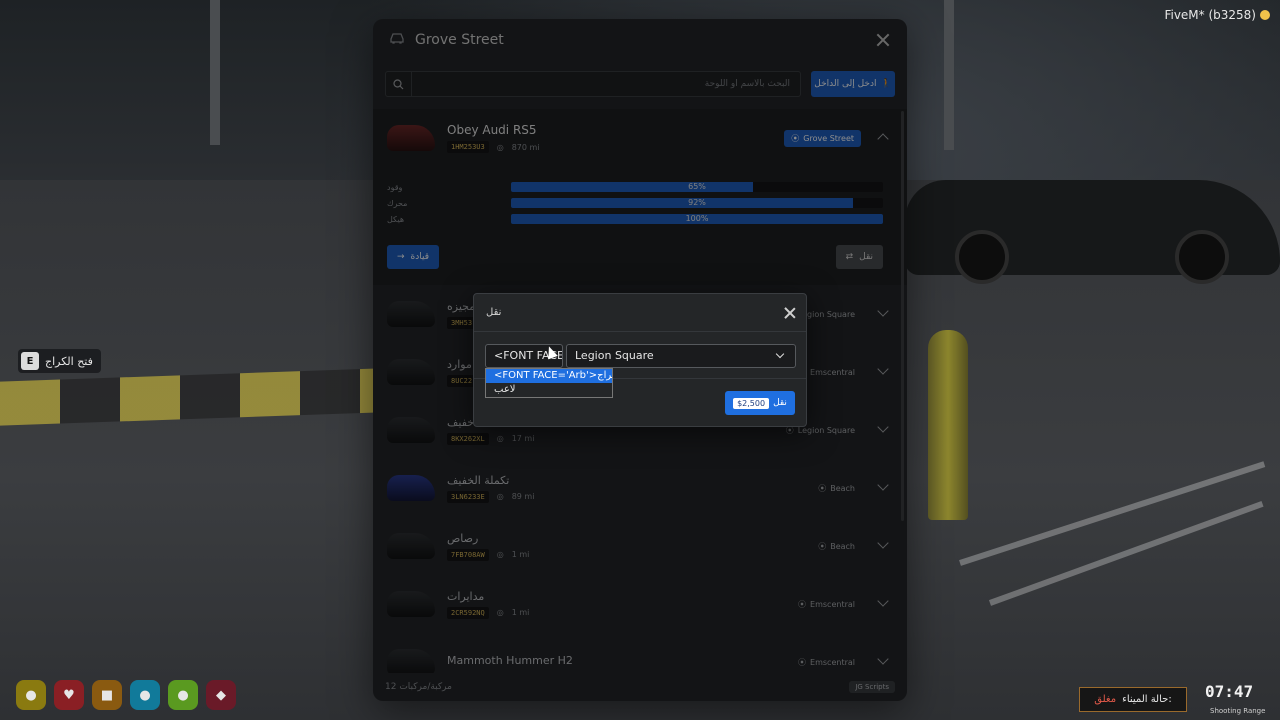 The height and width of the screenshot is (720, 1280). Describe the element at coordinates (31, 695) in the screenshot. I see `hunger-icon: ●` at that location.